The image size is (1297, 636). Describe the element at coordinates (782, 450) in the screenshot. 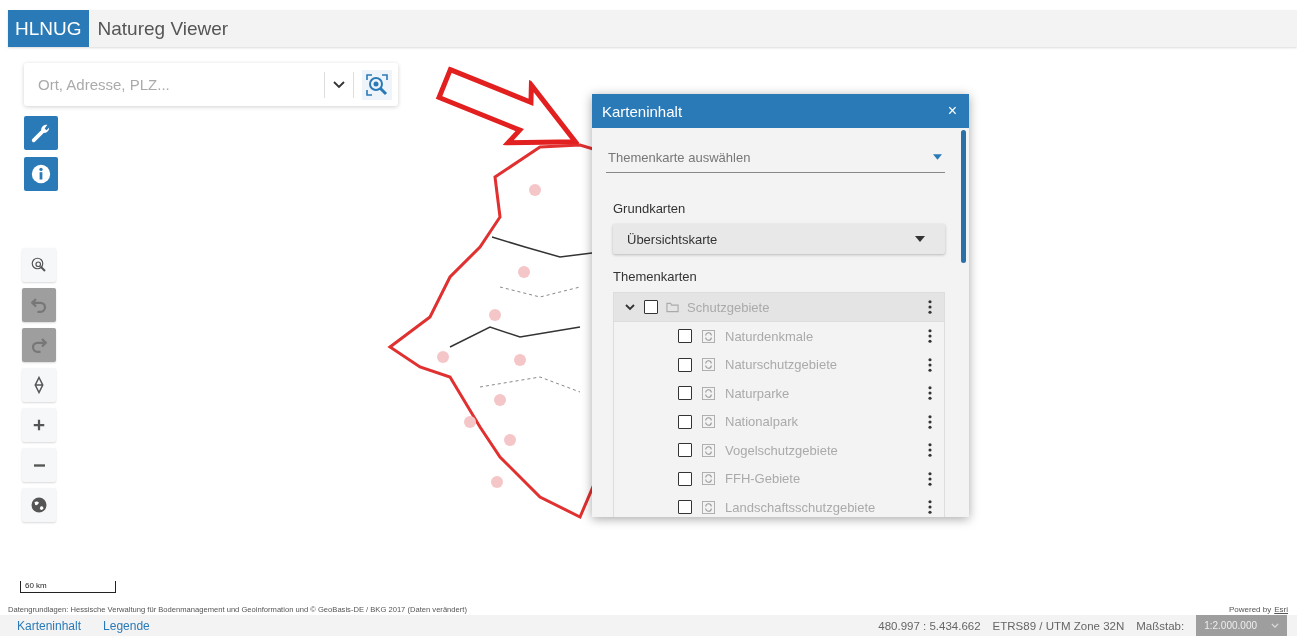

I see `layer-label: Vogelschutzgebiete` at that location.